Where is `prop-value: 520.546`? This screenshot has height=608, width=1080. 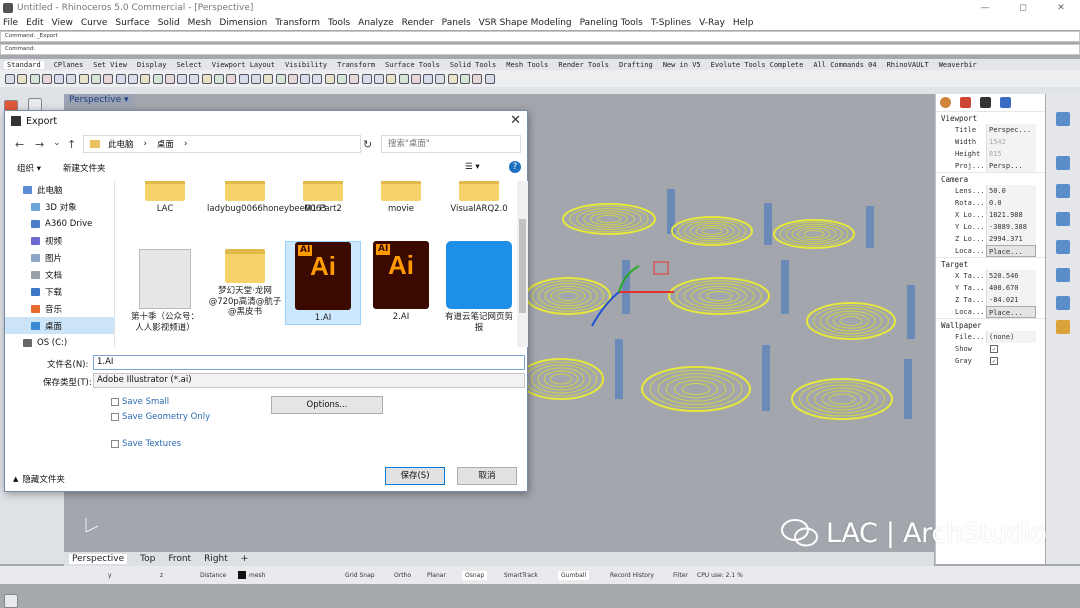 prop-value: 520.546 is located at coordinates (1011, 276).